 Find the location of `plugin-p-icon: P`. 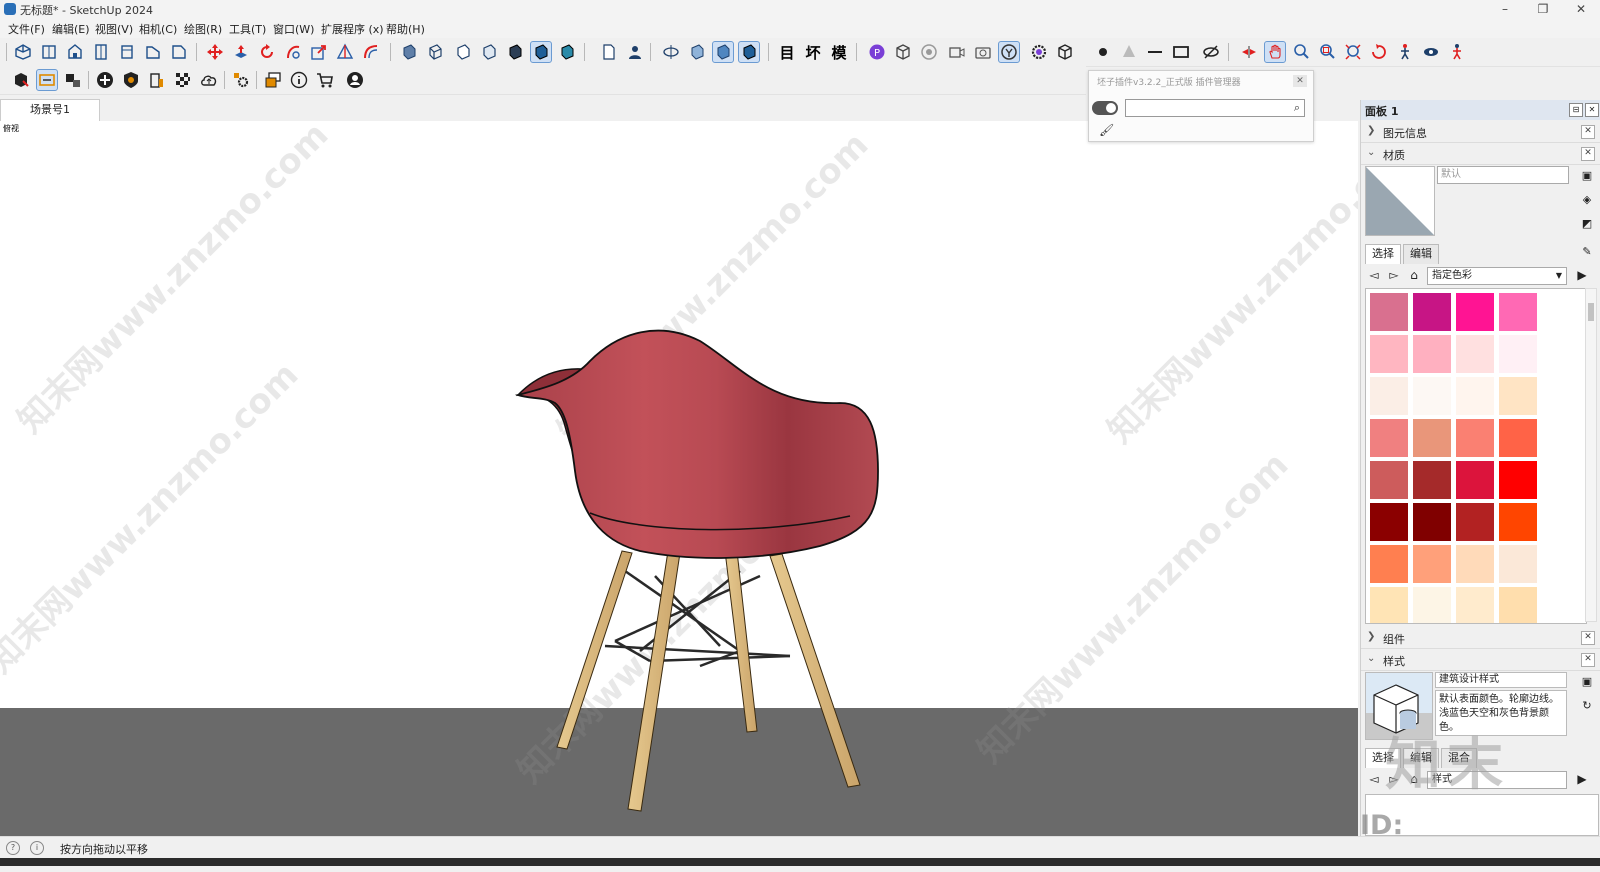

plugin-p-icon: P is located at coordinates (877, 52).